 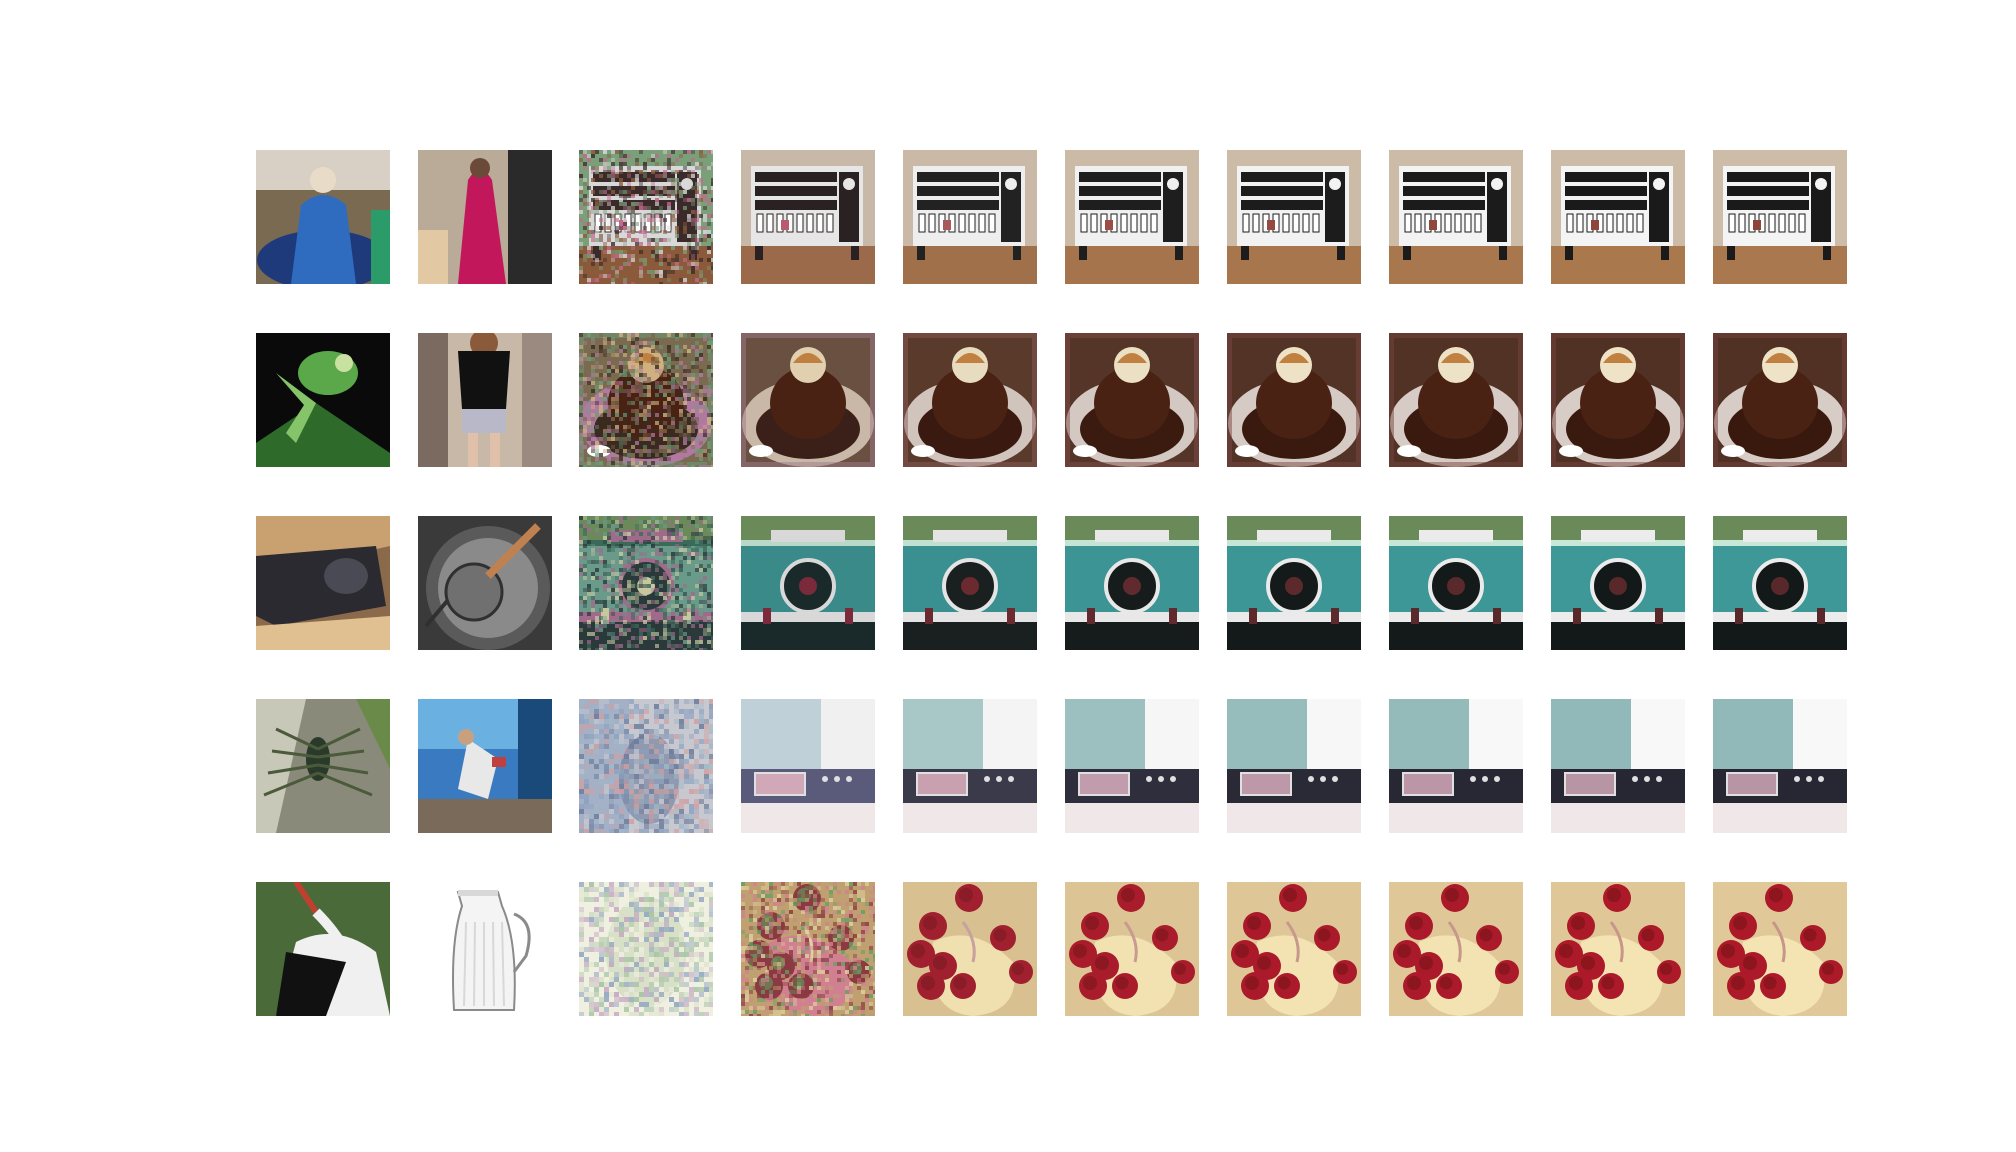 I want to click on tile-image-stork, so click(x=323, y=949).